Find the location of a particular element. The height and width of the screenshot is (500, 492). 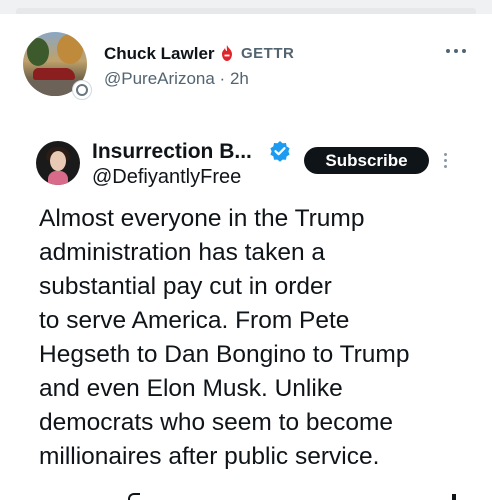

body-line: democrats who seem to become is located at coordinates (216, 422).